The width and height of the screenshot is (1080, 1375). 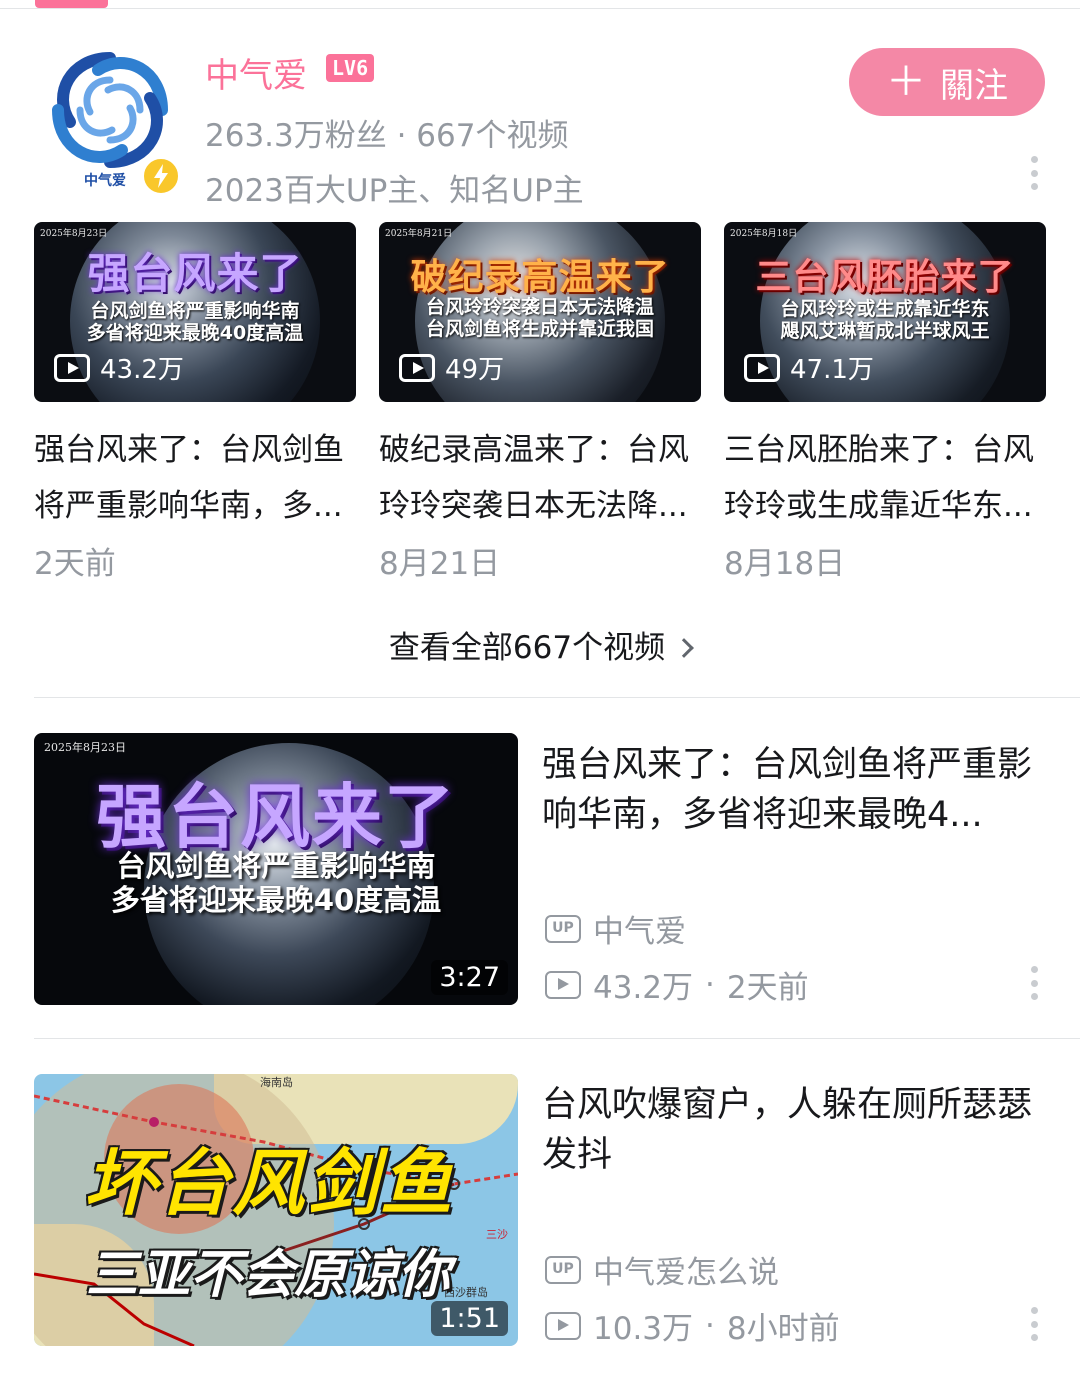 I want to click on uploader-name: 中气爱怎么说, so click(x=686, y=1273).